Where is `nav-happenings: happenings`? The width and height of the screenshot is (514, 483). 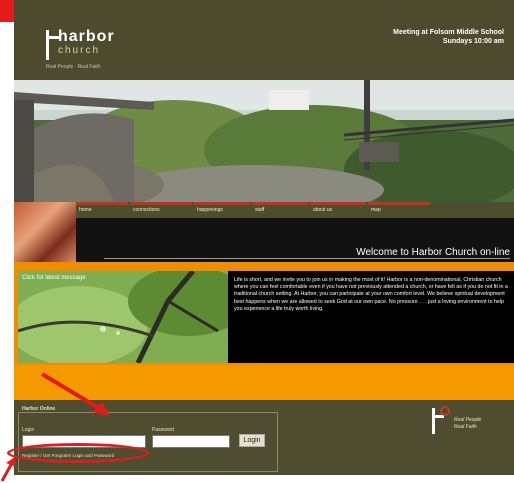 nav-happenings: happenings is located at coordinates (222, 210).